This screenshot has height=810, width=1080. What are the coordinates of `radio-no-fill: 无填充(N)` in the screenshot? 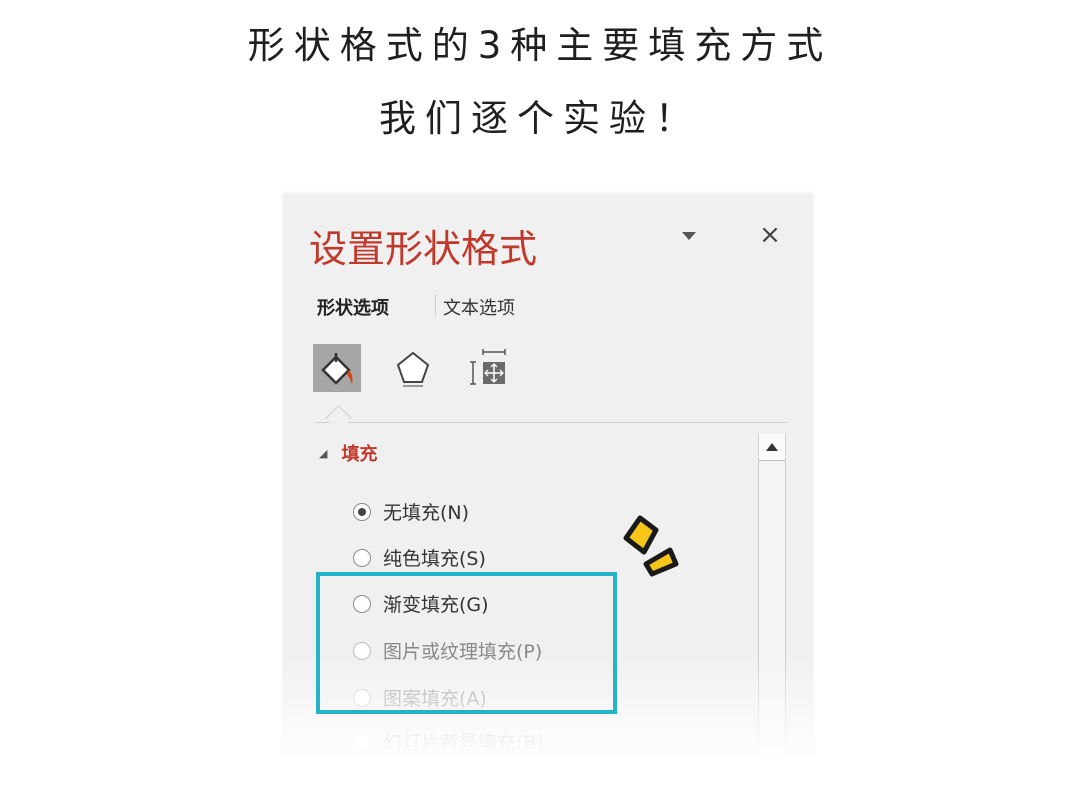 It's located at (411, 511).